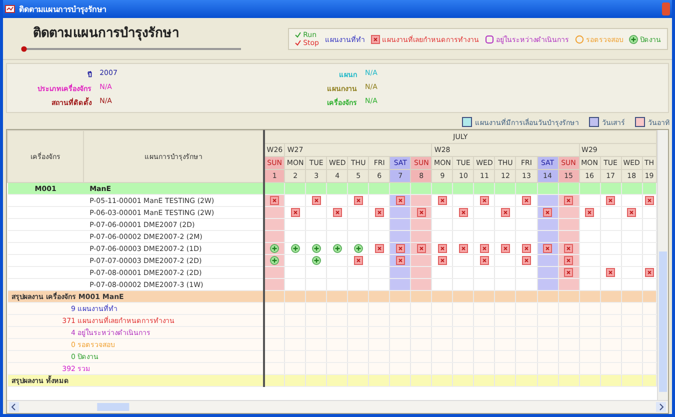 The height and width of the screenshot is (417, 675). Describe the element at coordinates (10, 9) in the screenshot. I see `window-icon` at that location.